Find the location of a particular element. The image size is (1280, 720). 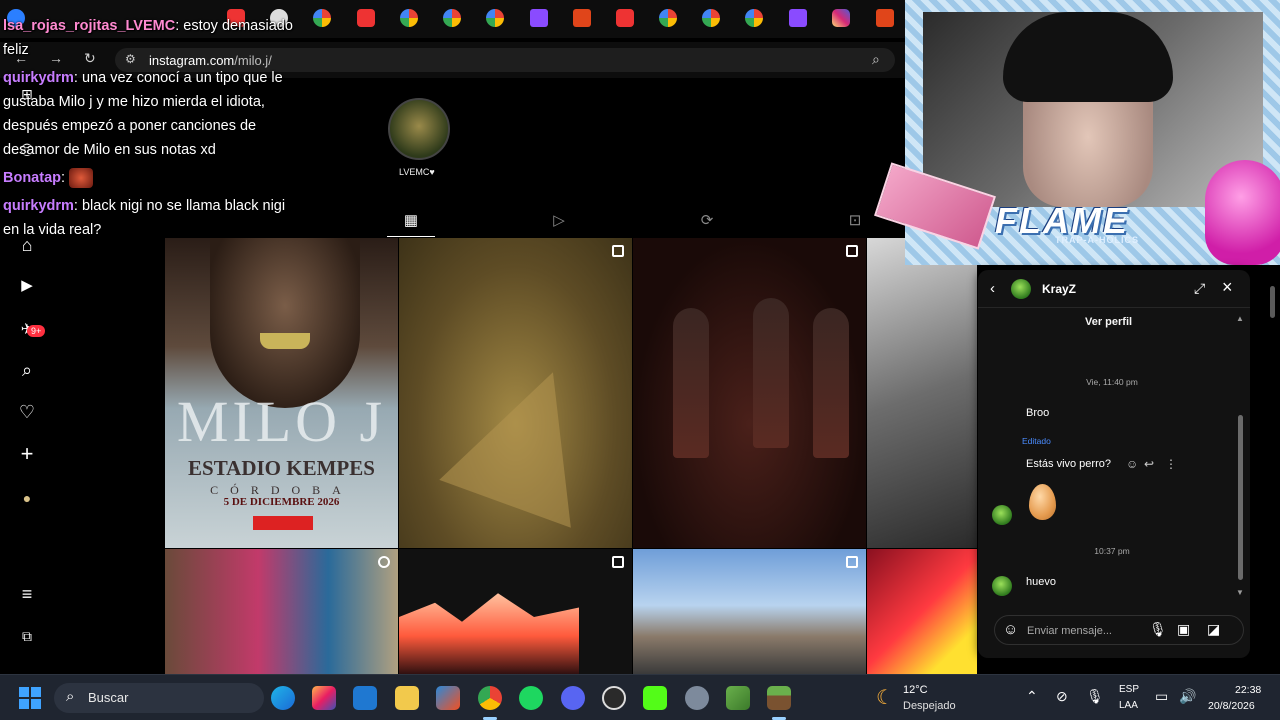

weather-description: Despejado is located at coordinates (929, 706).